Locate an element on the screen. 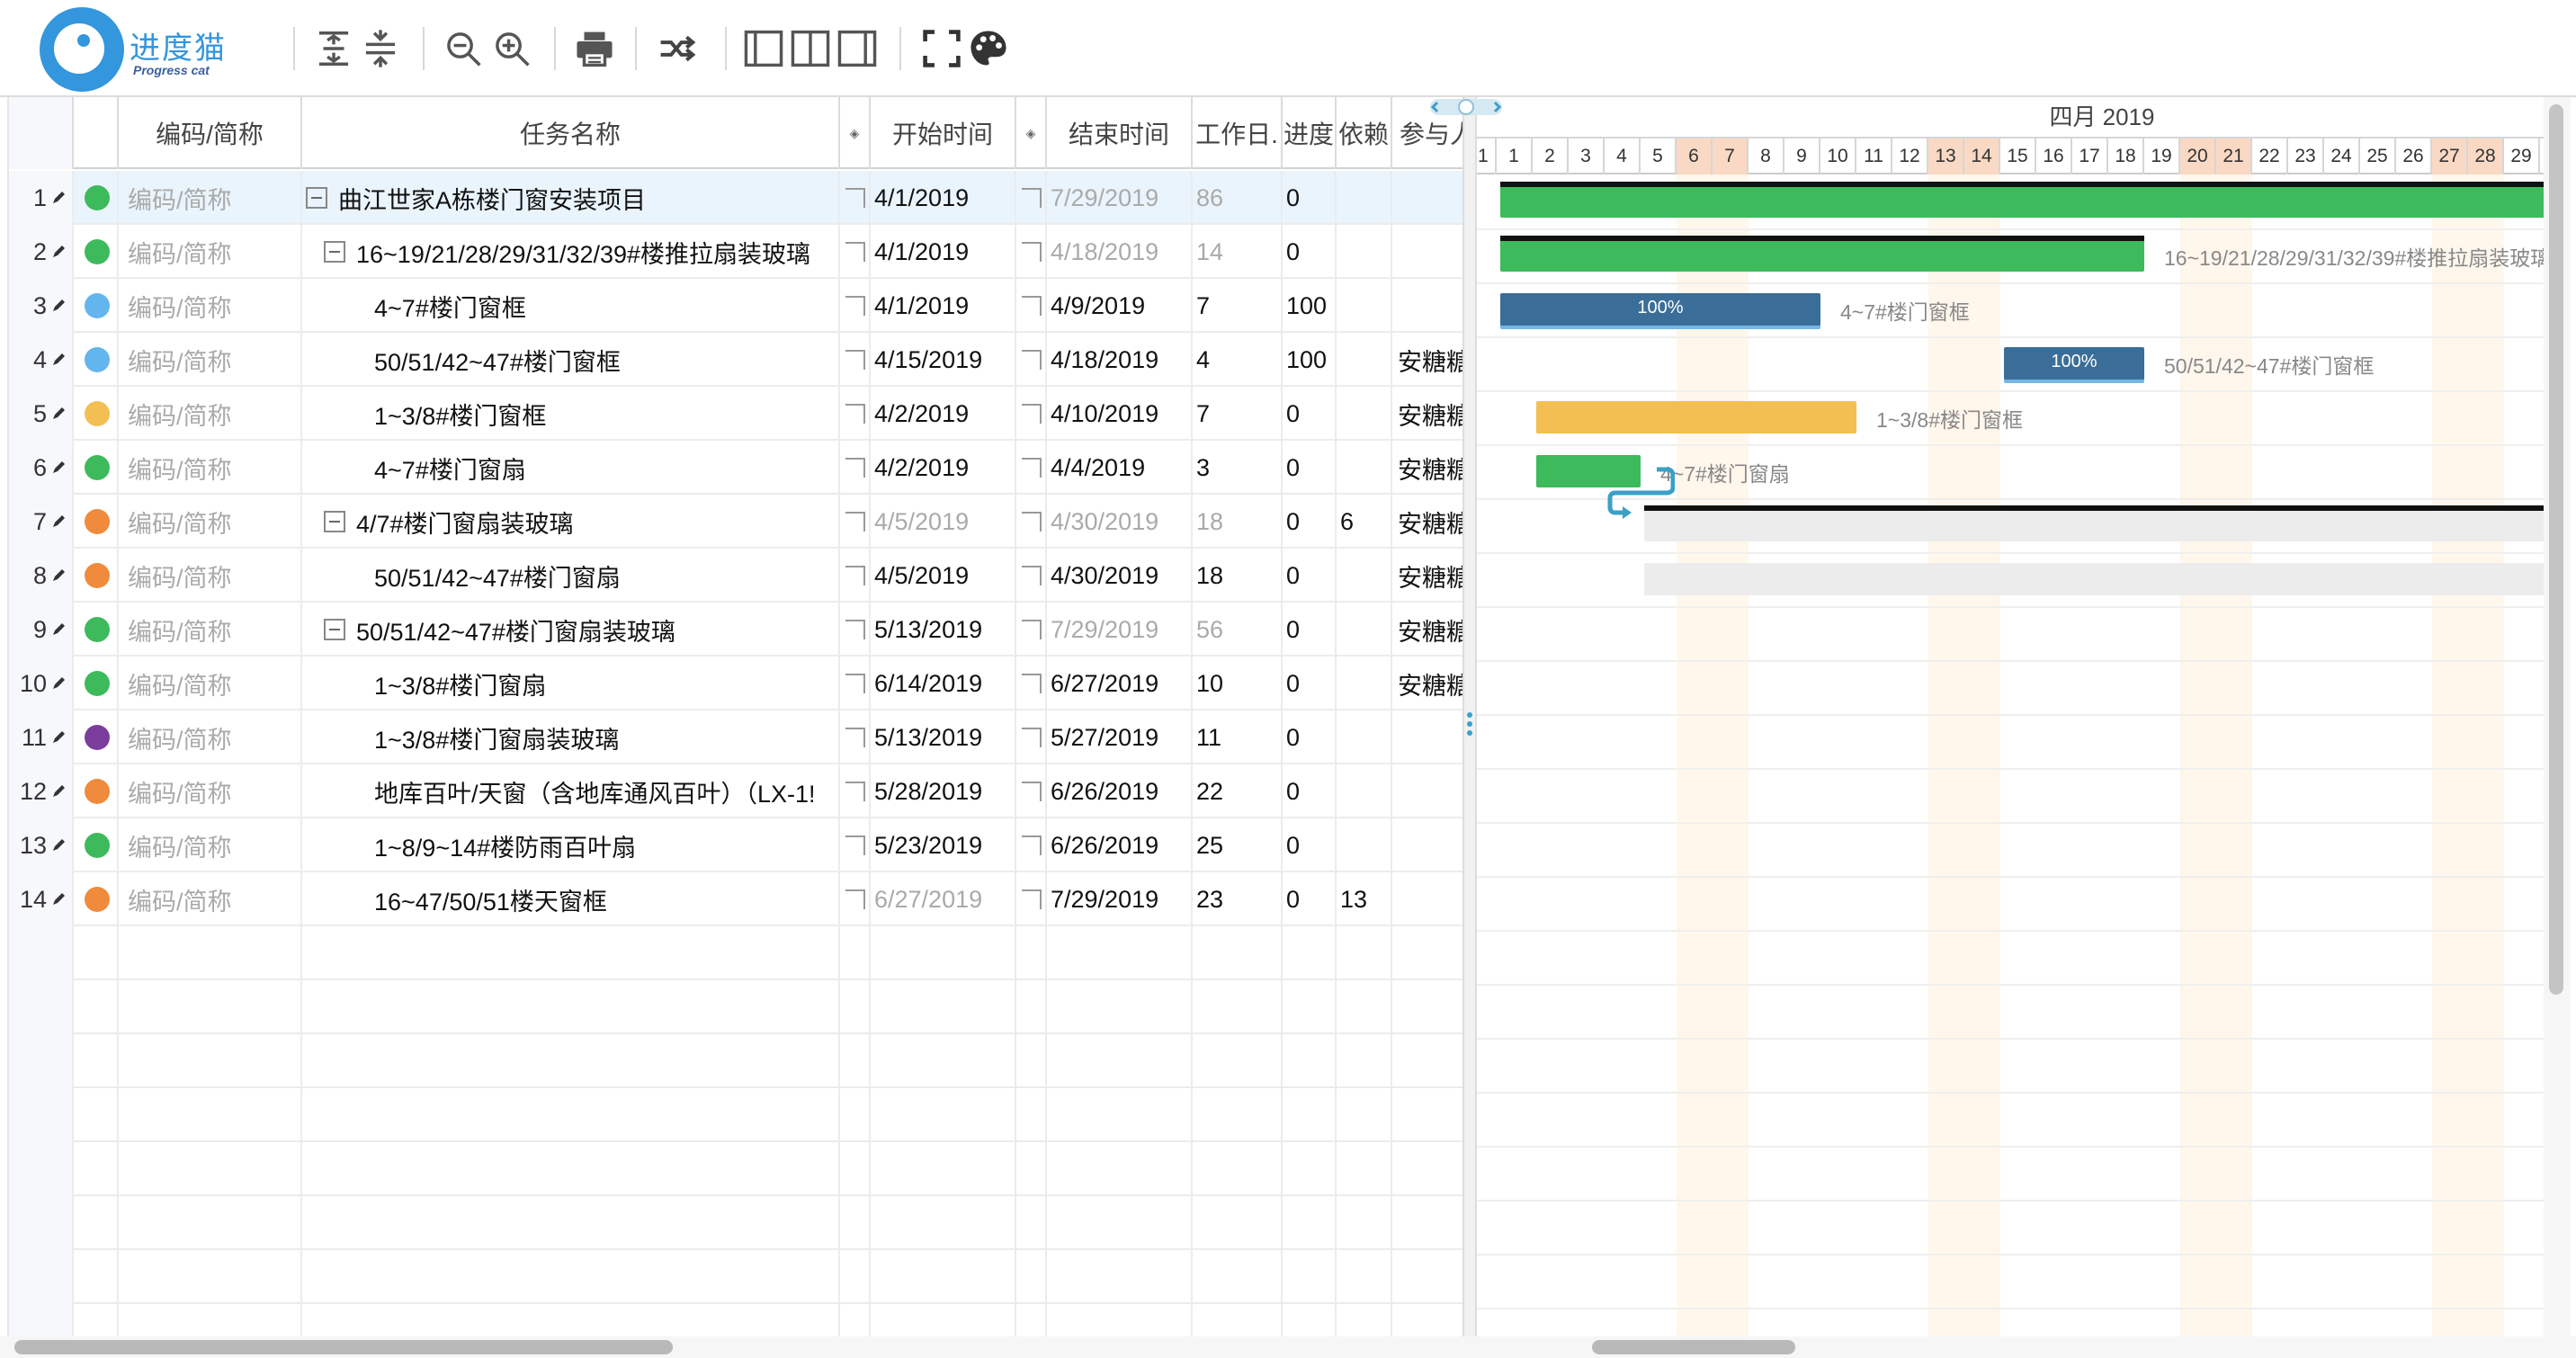  end-date-cell: 7/29/2019 is located at coordinates (1120, 198).